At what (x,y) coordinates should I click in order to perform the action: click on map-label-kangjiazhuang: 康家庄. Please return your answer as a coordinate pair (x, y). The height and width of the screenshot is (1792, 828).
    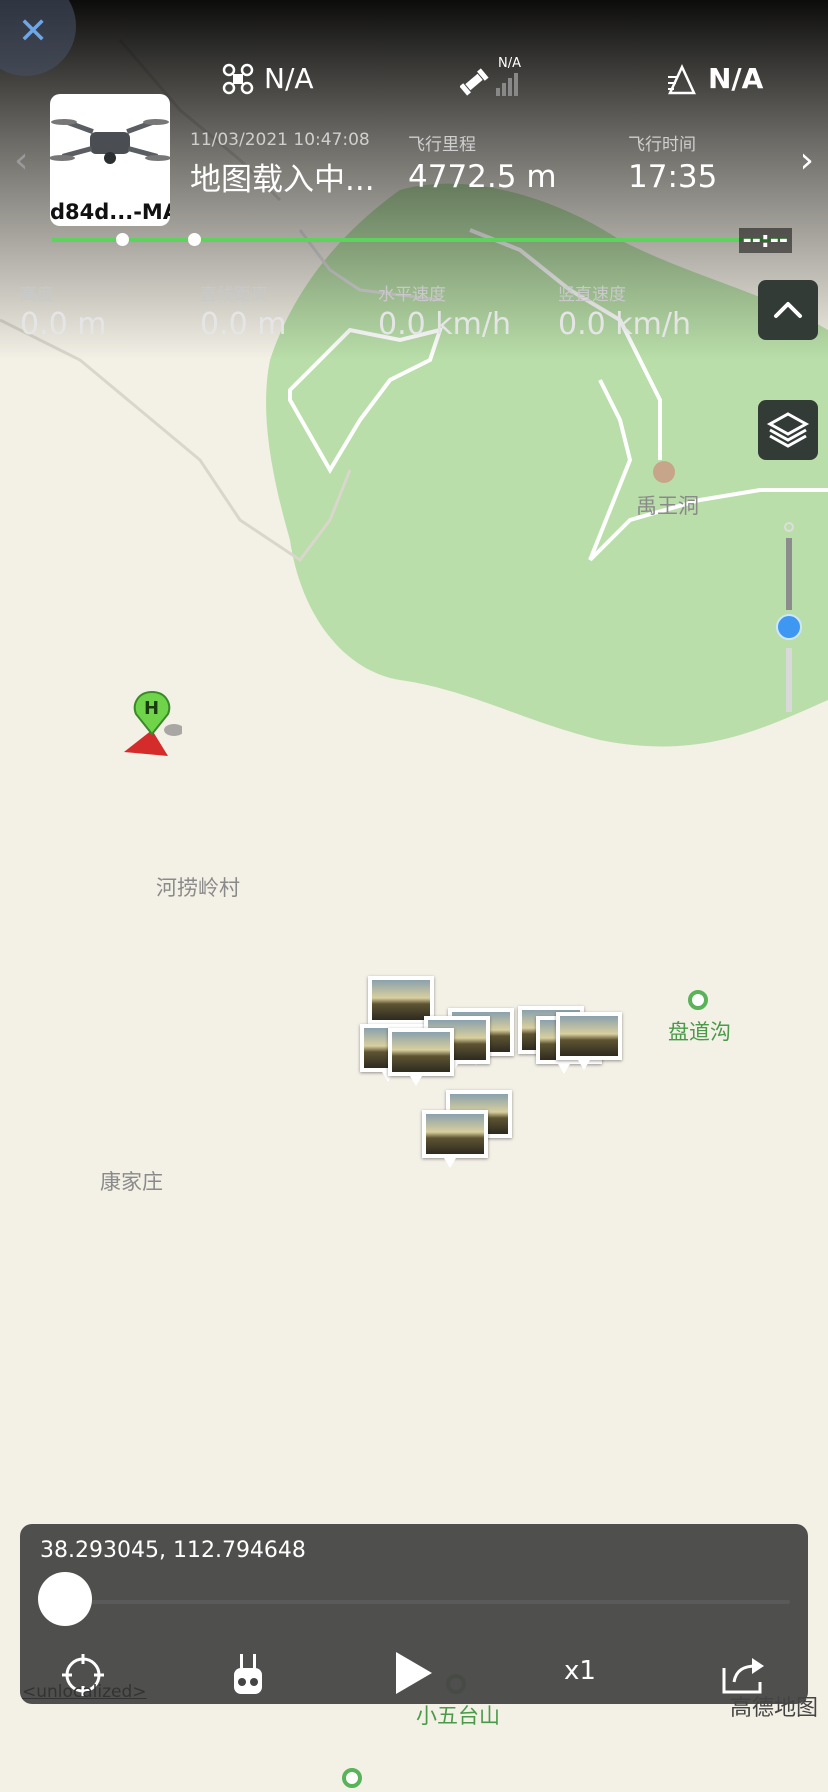
    Looking at the image, I should click on (131, 1182).